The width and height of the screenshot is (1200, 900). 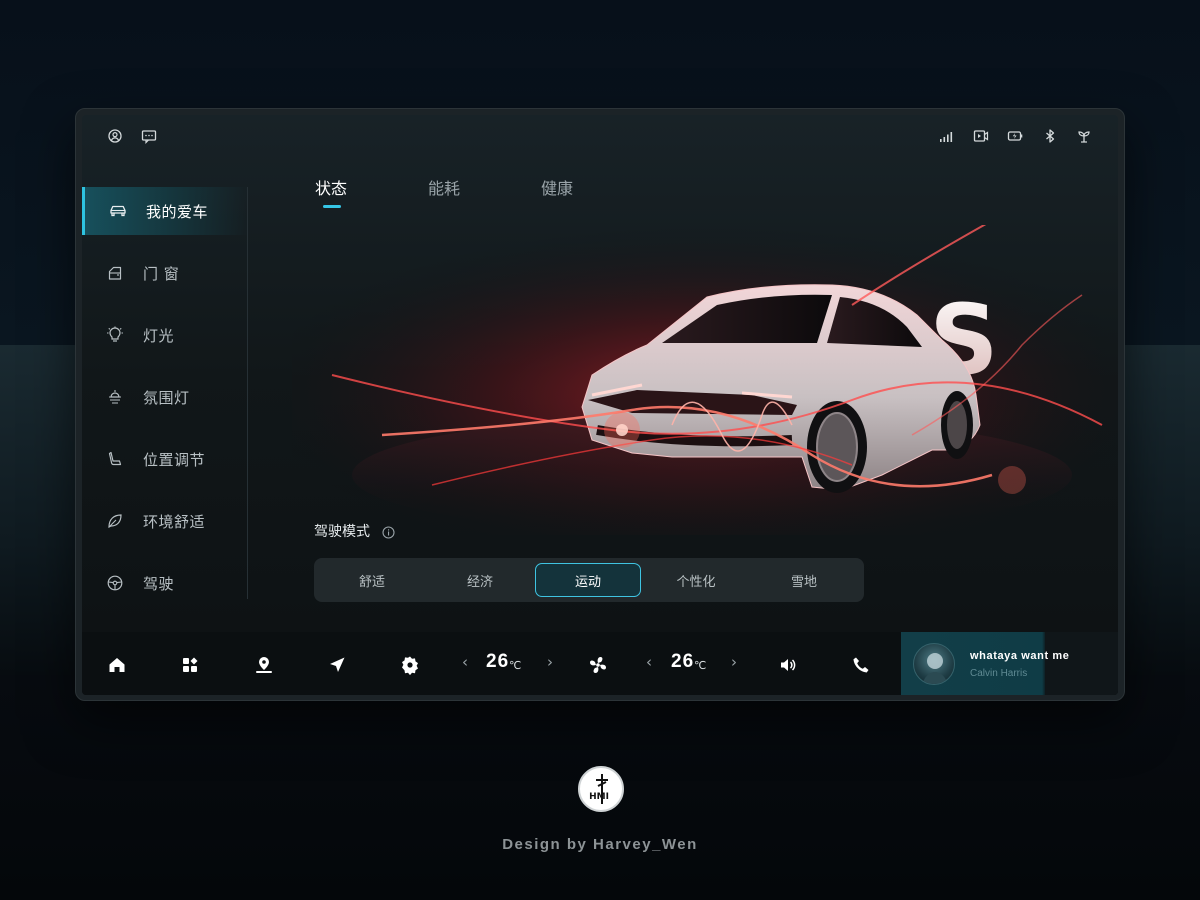 What do you see at coordinates (115, 136) in the screenshot?
I see `user-icon` at bounding box center [115, 136].